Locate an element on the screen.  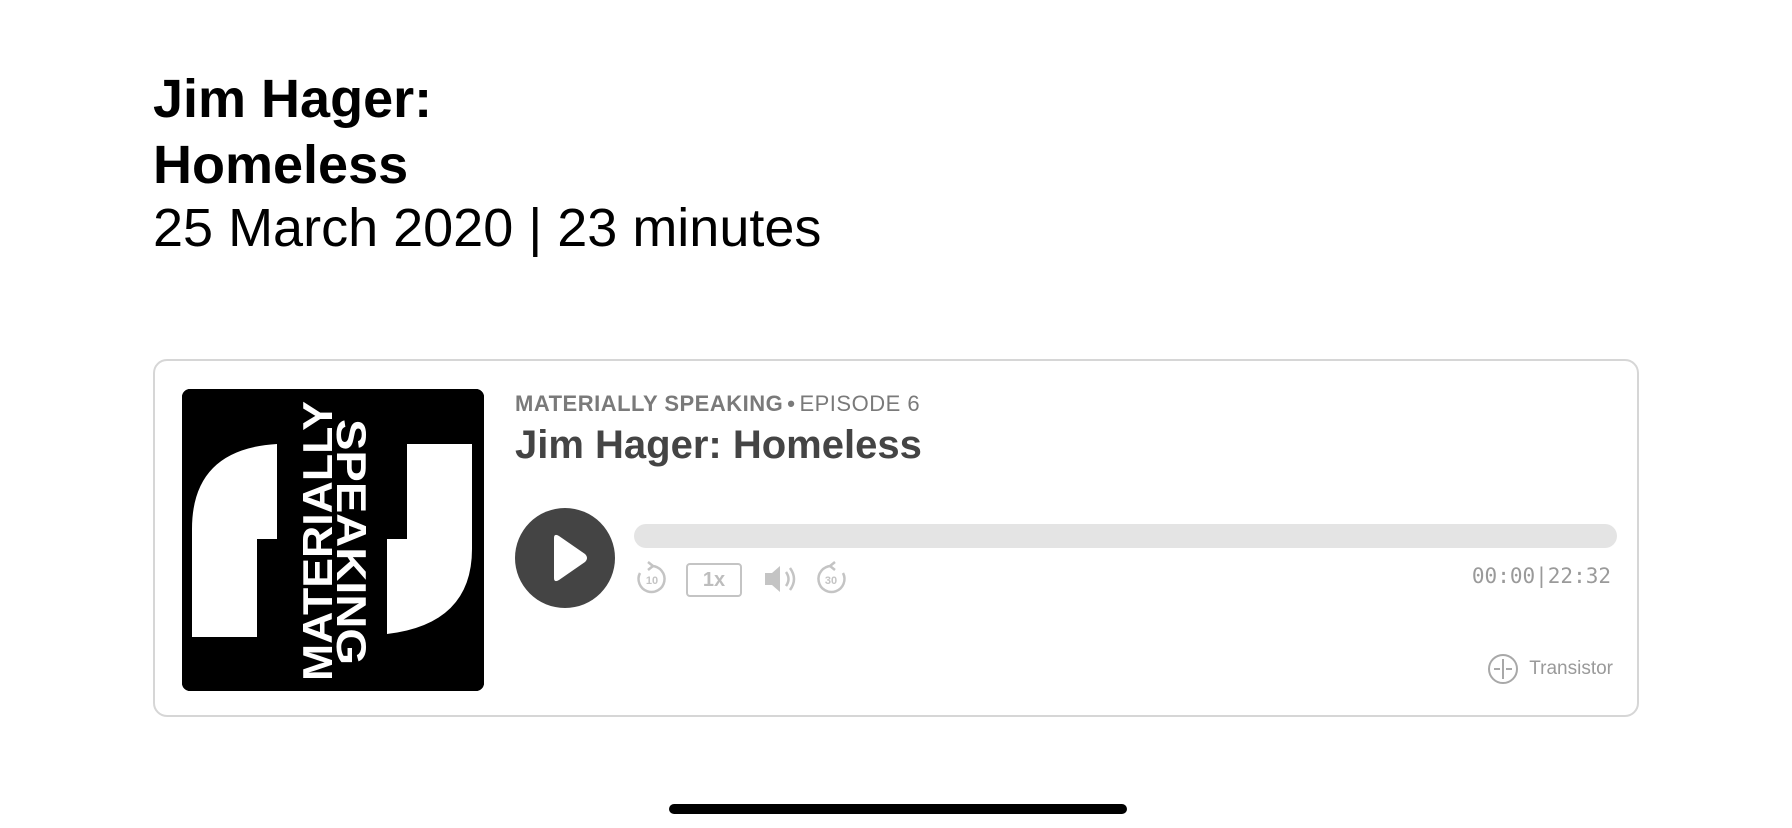
play-button is located at coordinates (565, 558).